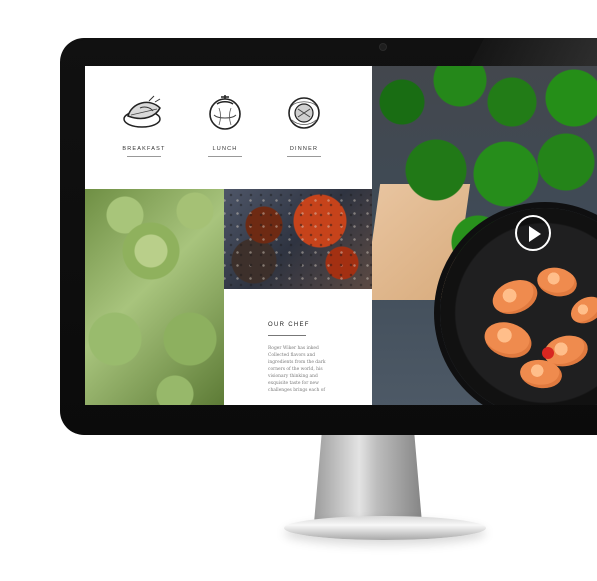  What do you see at coordinates (548, 353) in the screenshot?
I see `chili-pepper` at bounding box center [548, 353].